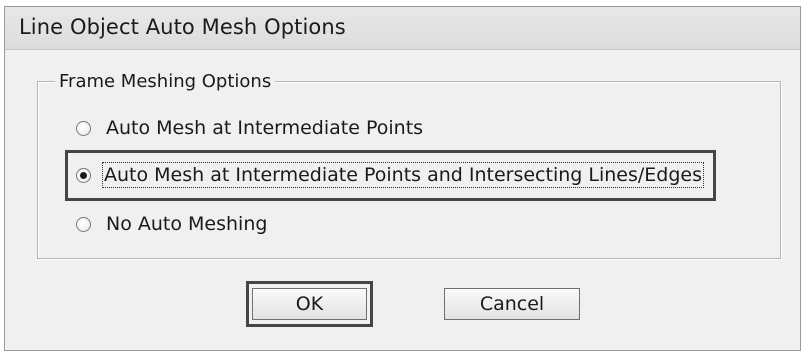 The height and width of the screenshot is (351, 804). I want to click on radio-intermediate-points: Auto Mesh at Intermediate Points, so click(246, 128).